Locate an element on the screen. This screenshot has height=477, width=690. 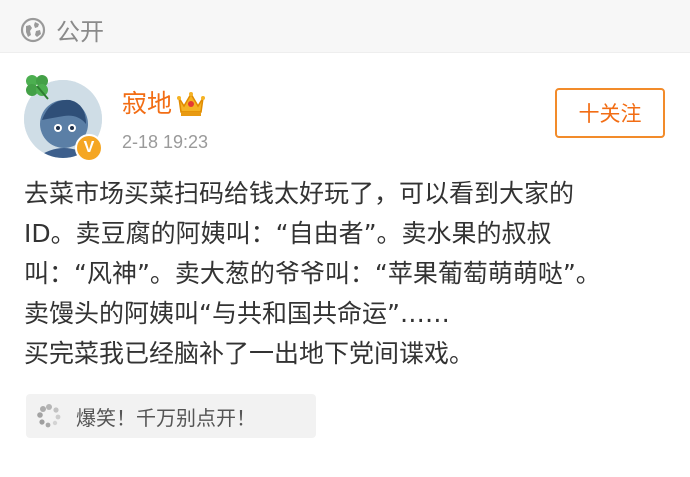
verified-letter: V is located at coordinates (89, 147).